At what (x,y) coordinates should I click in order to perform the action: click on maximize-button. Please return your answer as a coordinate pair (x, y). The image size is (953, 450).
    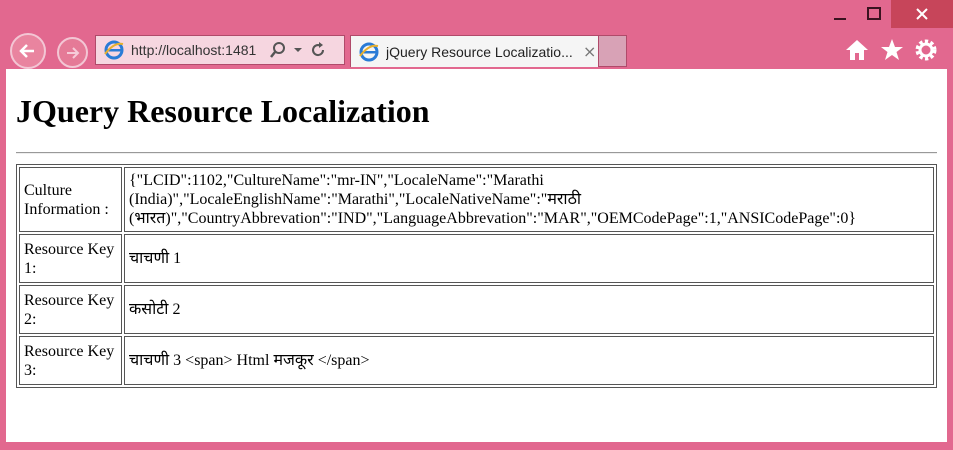
    Looking at the image, I should click on (874, 14).